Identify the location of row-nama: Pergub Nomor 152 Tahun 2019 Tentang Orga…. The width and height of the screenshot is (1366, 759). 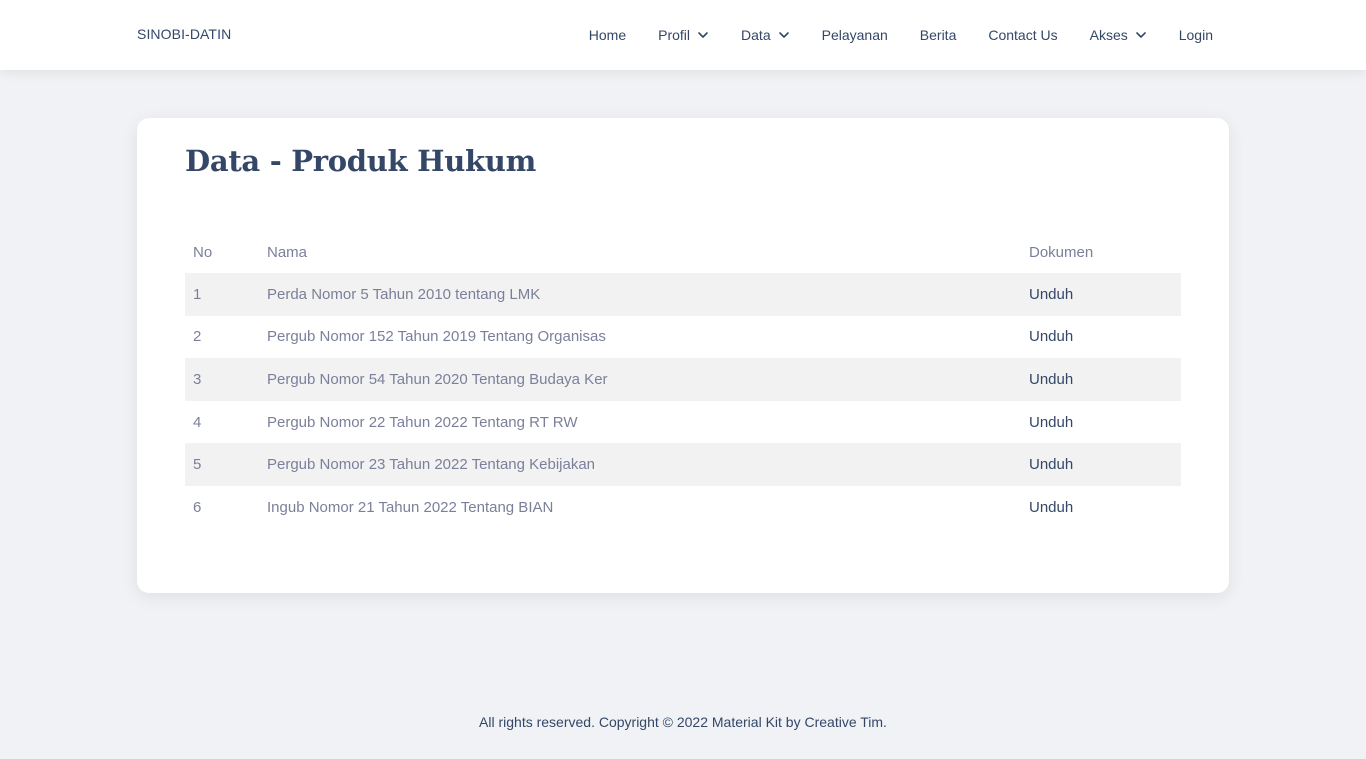
(436, 337).